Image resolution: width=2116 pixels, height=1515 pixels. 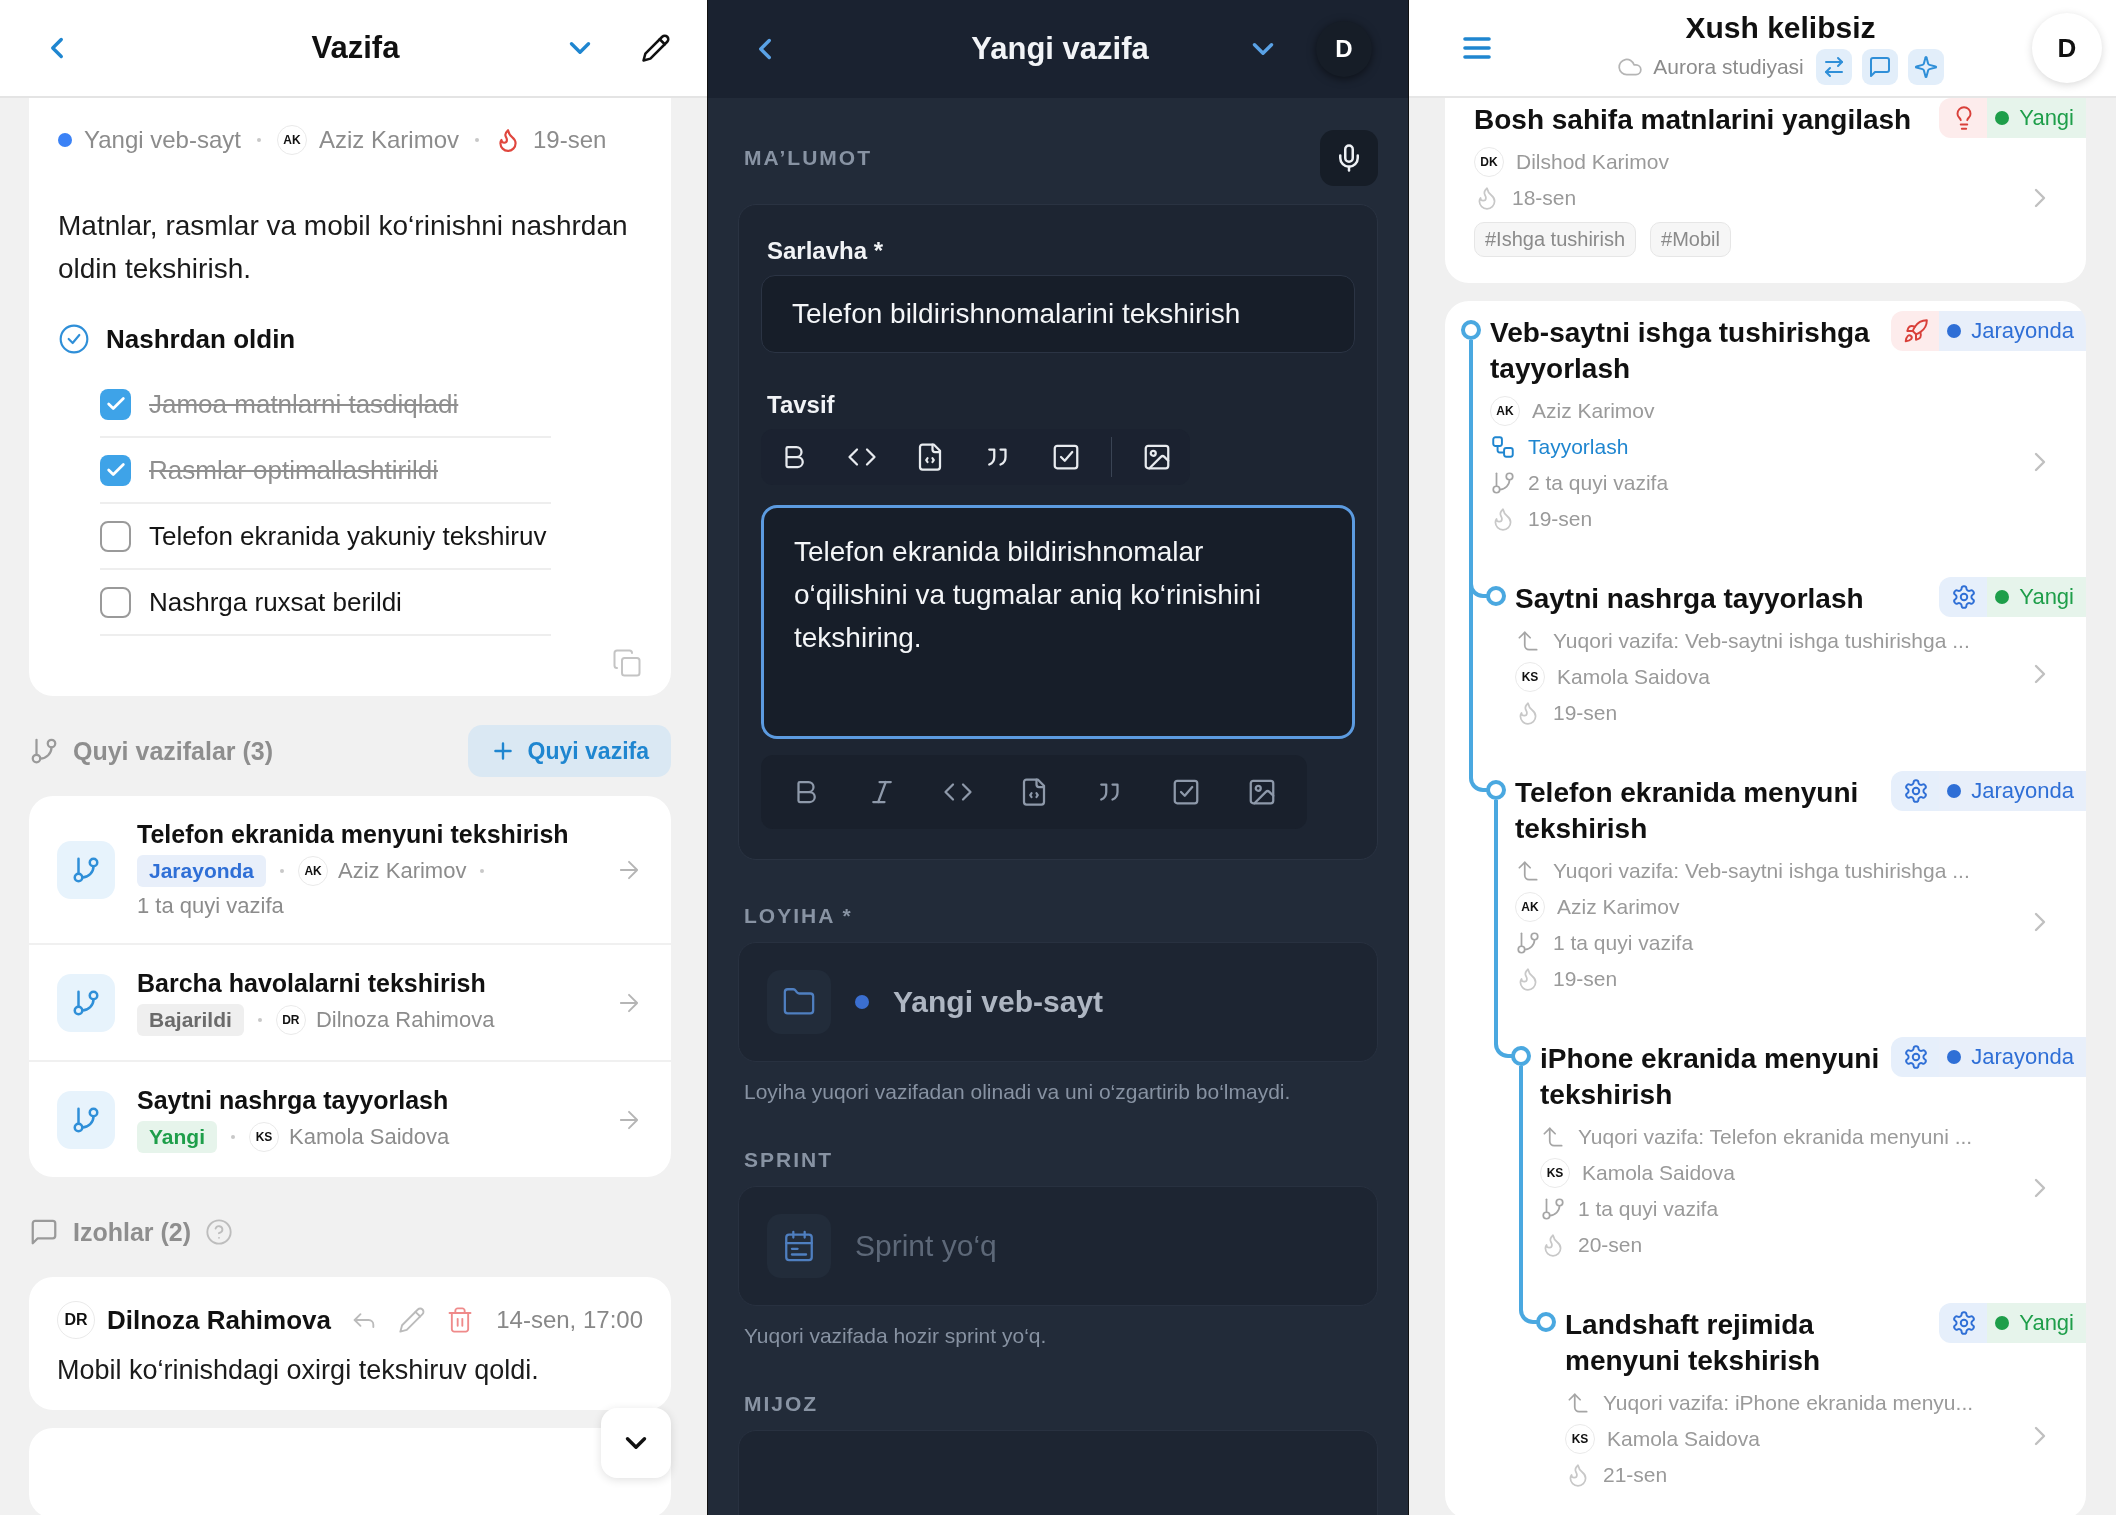 I want to click on copy-icon, so click(x=627, y=663).